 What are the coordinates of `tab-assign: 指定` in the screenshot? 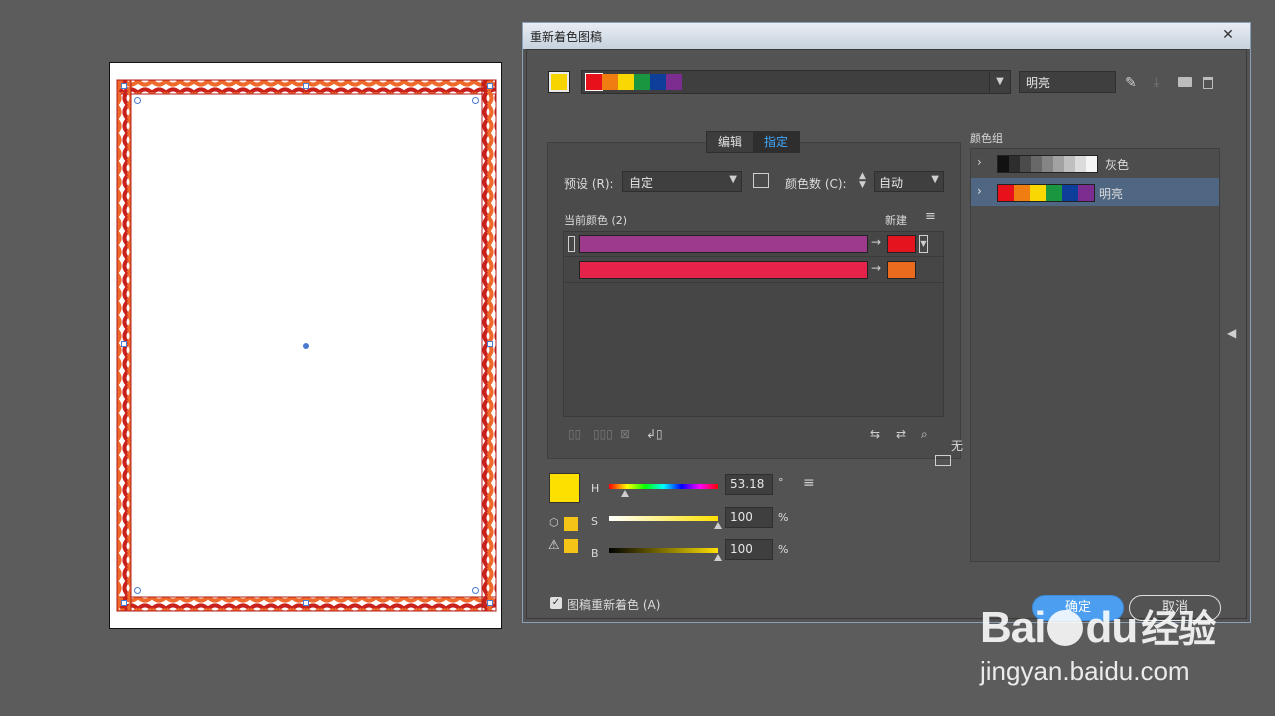 It's located at (776, 142).